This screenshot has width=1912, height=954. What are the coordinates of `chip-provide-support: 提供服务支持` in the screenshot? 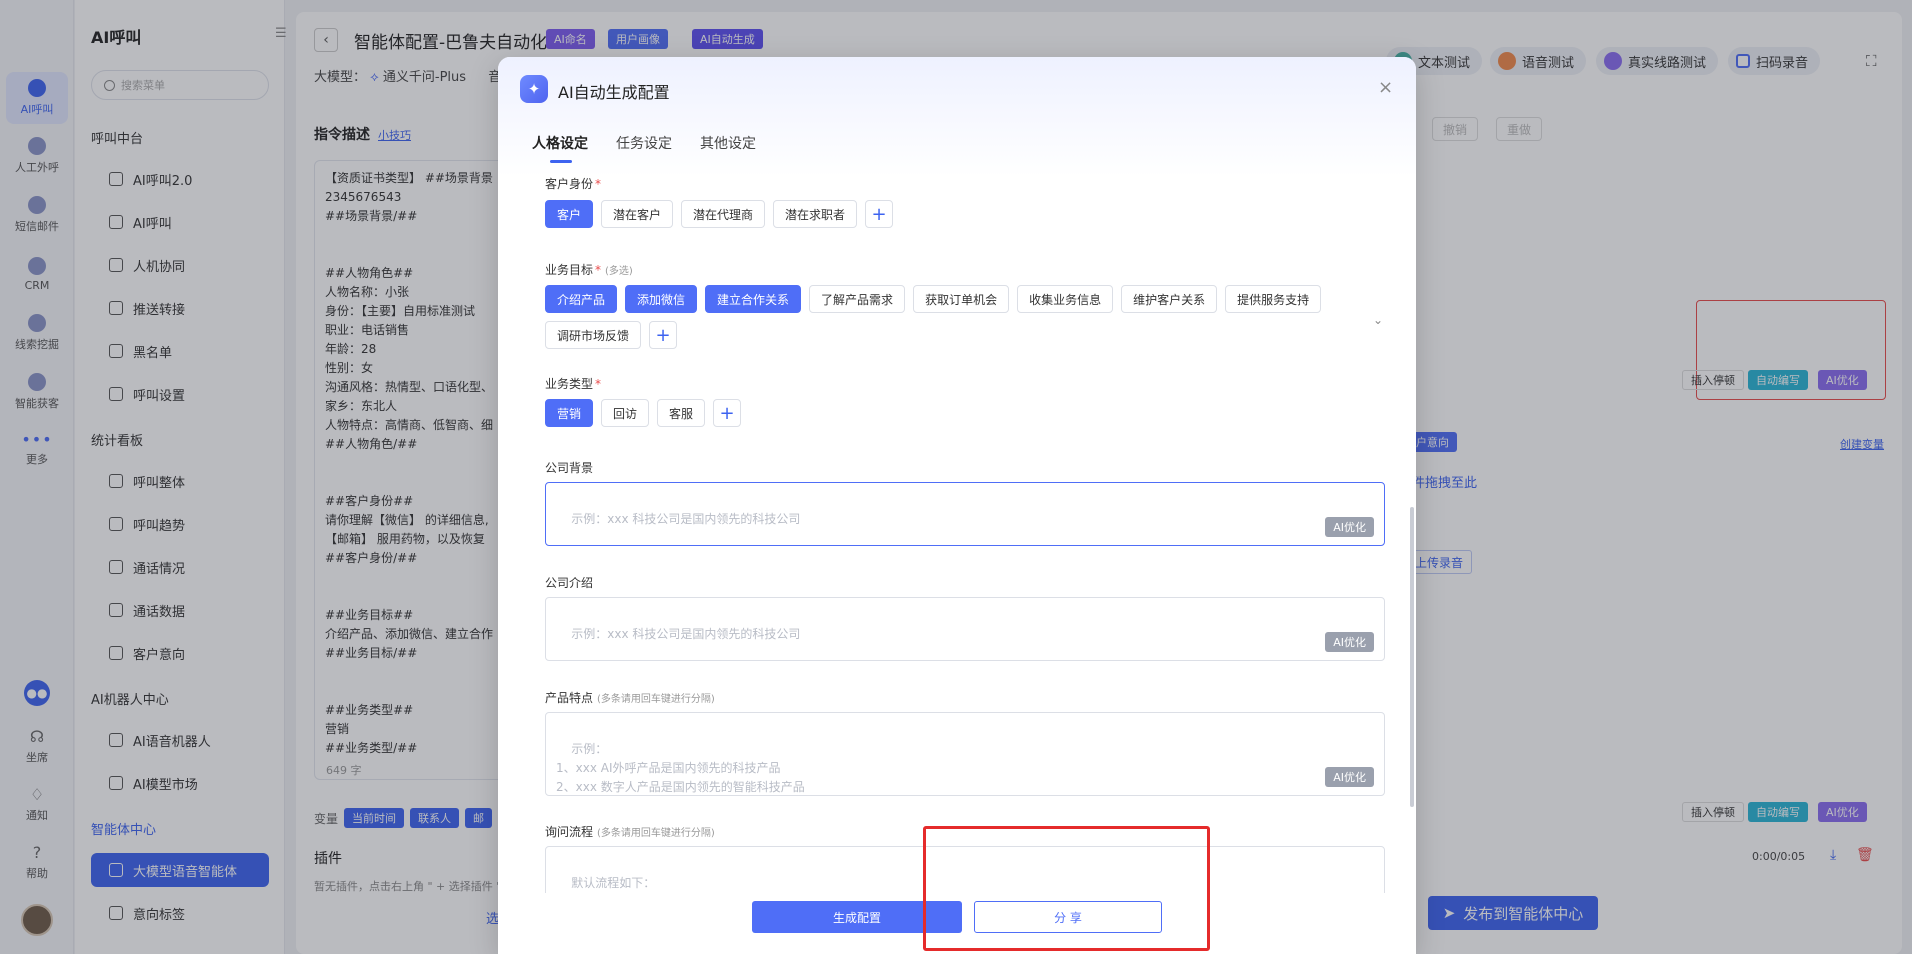 It's located at (1273, 299).